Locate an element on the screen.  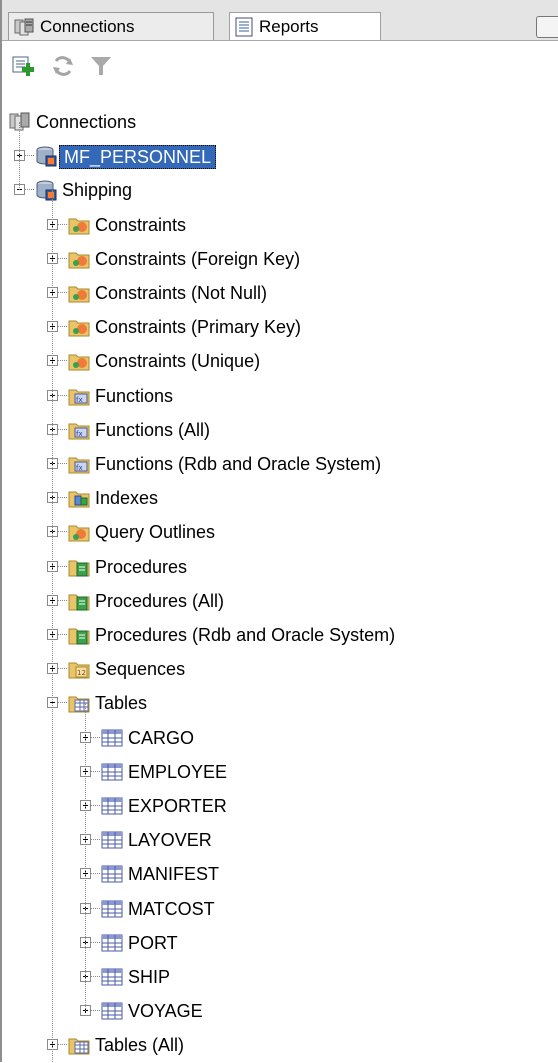
sequences-folder-icon: 12 is located at coordinates (79, 670).